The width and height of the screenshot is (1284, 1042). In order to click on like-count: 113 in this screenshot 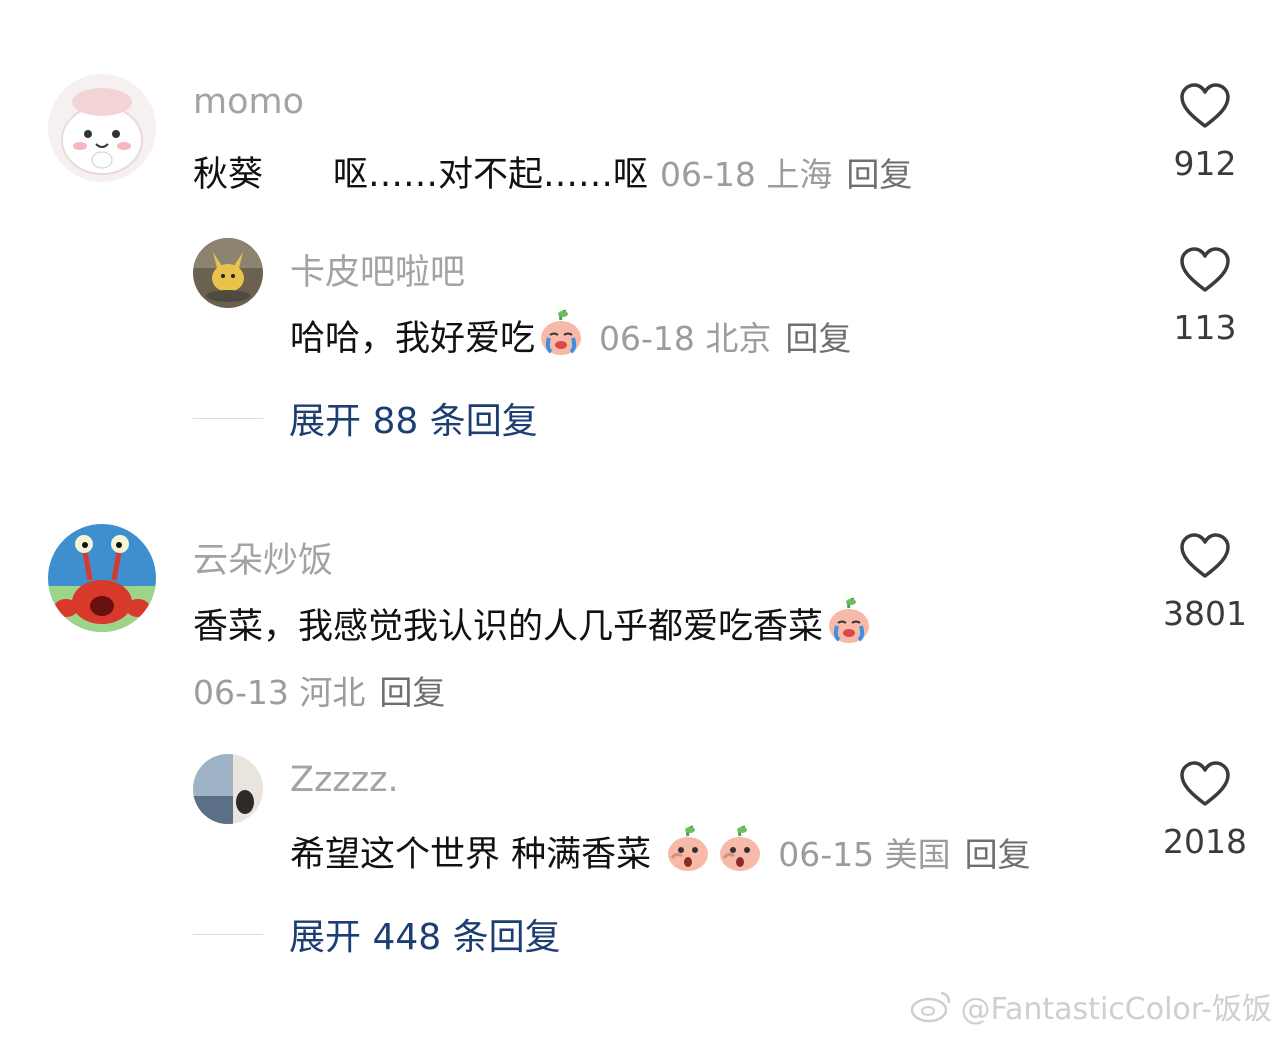, I will do `click(1205, 327)`.